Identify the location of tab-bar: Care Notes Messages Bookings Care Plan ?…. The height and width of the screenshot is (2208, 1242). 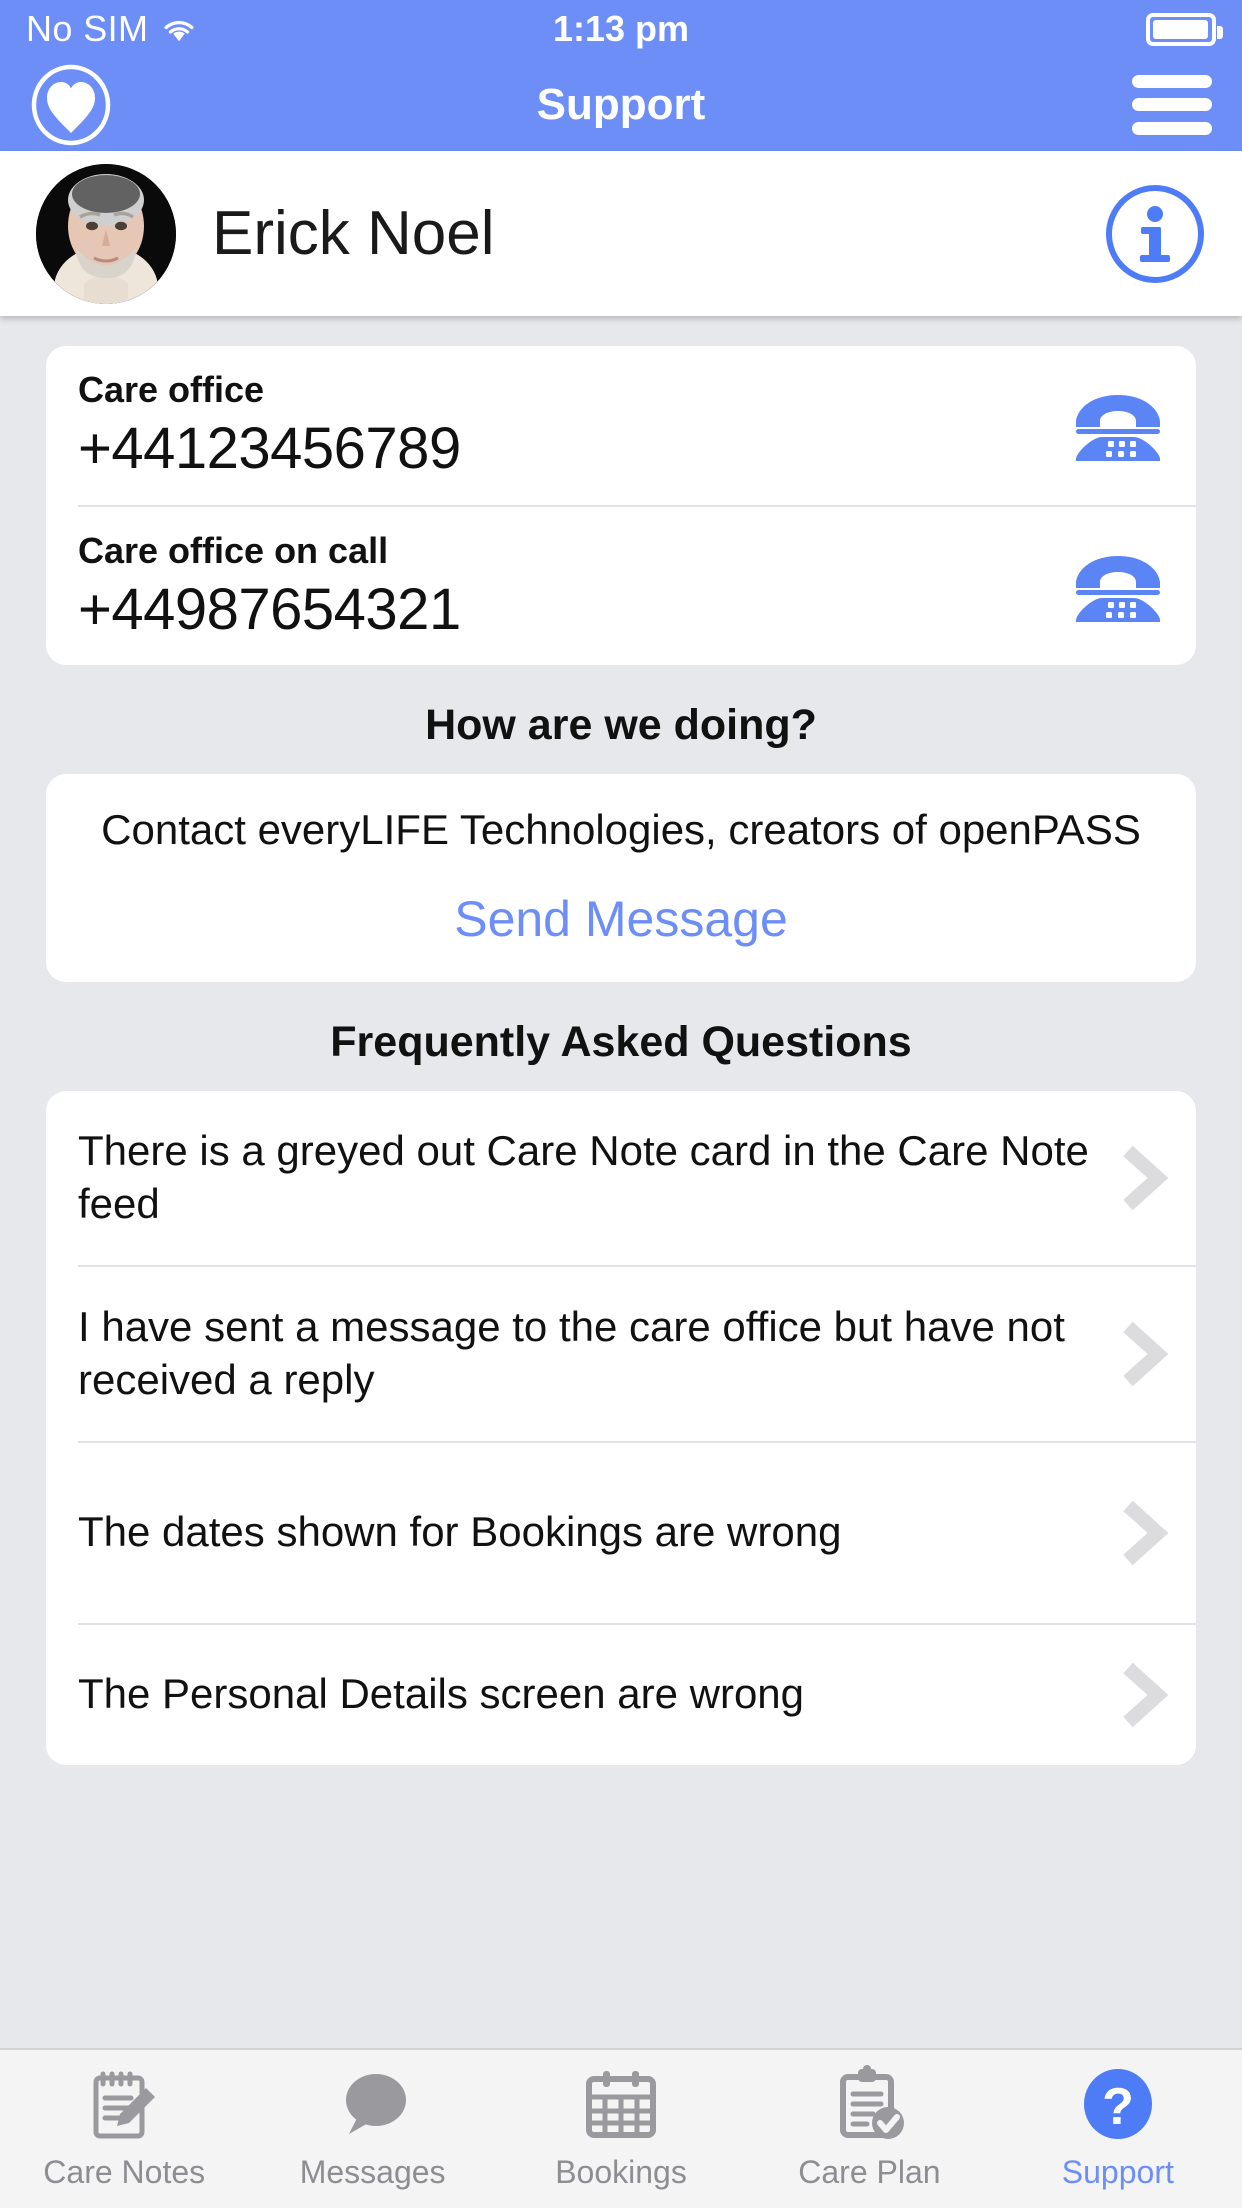
(621, 2128).